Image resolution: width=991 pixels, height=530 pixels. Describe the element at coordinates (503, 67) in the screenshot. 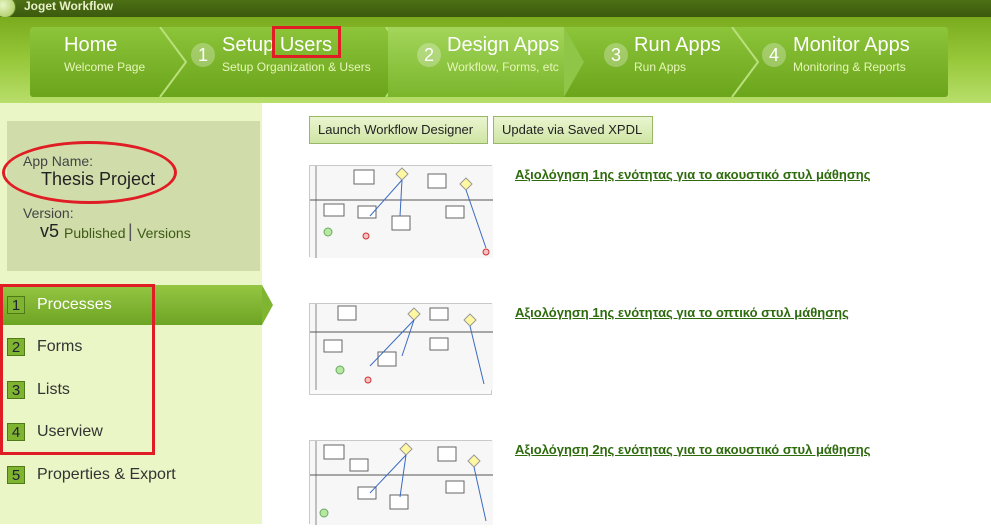

I see `nav-step-subtitle: Workflow, Forms, etc` at that location.